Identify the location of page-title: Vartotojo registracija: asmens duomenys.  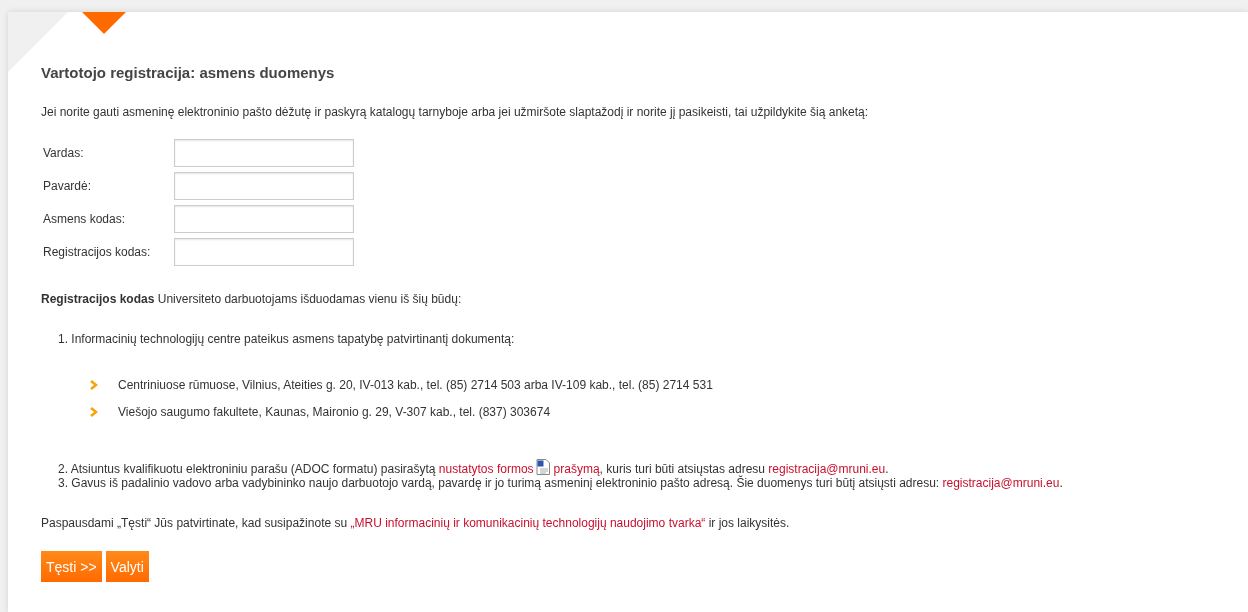
(188, 72).